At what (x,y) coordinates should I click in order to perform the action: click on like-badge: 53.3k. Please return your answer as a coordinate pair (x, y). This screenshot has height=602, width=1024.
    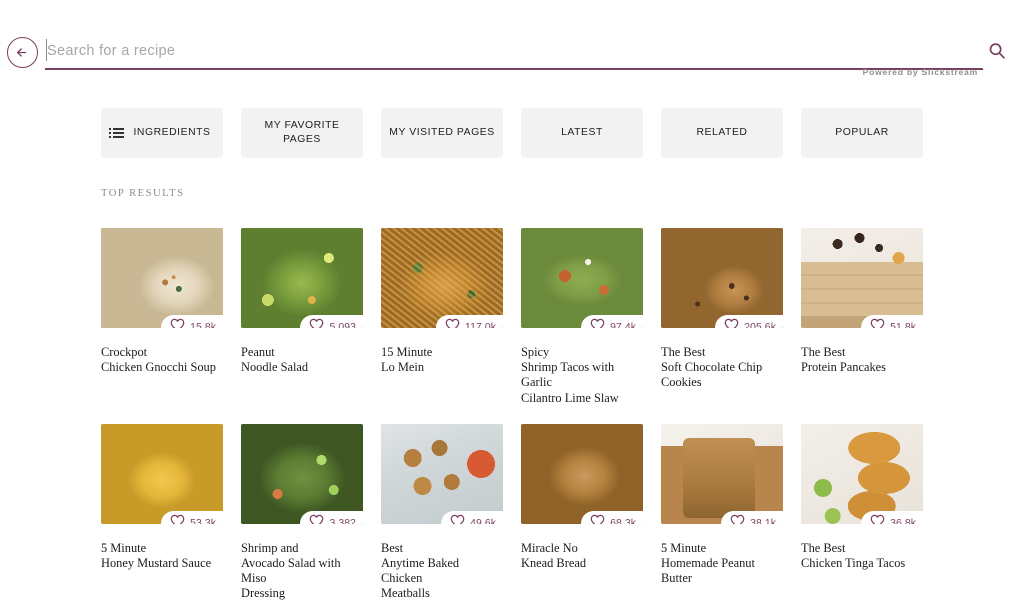
    Looking at the image, I should click on (192, 517).